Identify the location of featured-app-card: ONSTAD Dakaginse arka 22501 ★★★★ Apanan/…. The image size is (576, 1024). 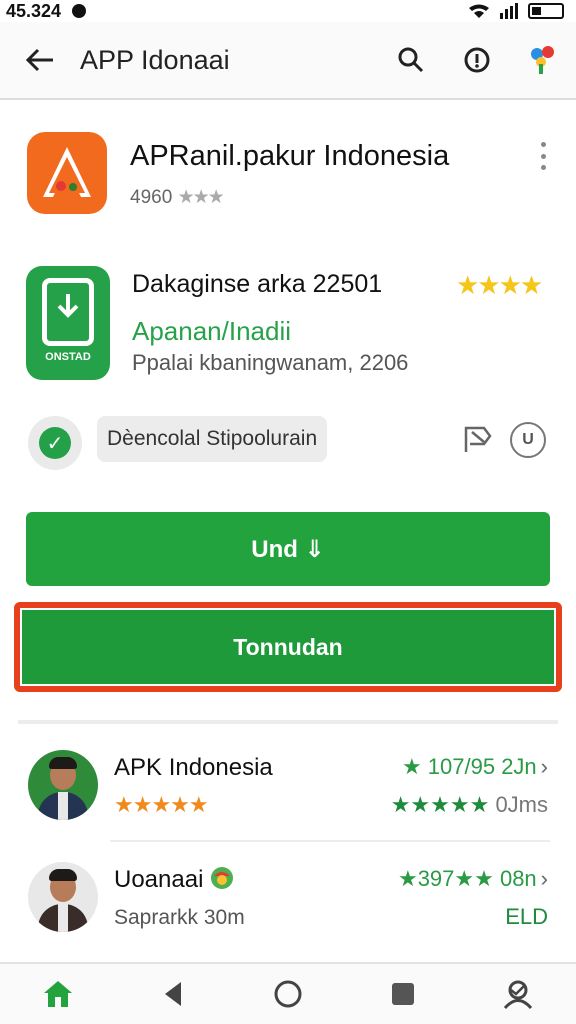
(288, 326).